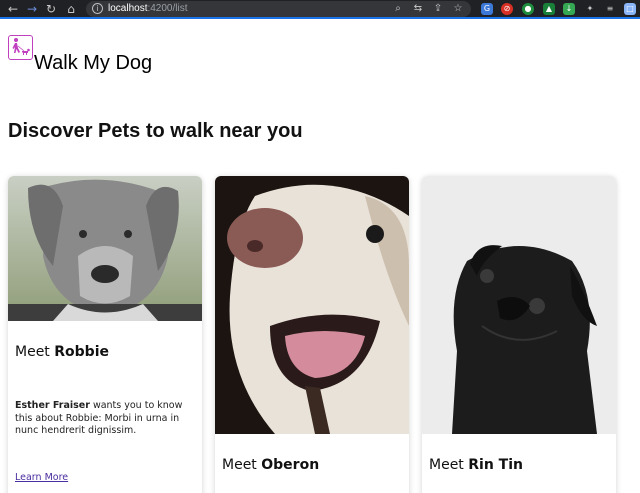 Image resolution: width=640 pixels, height=493 pixels. What do you see at coordinates (495, 465) in the screenshot?
I see `pet-name: Rin Tin` at bounding box center [495, 465].